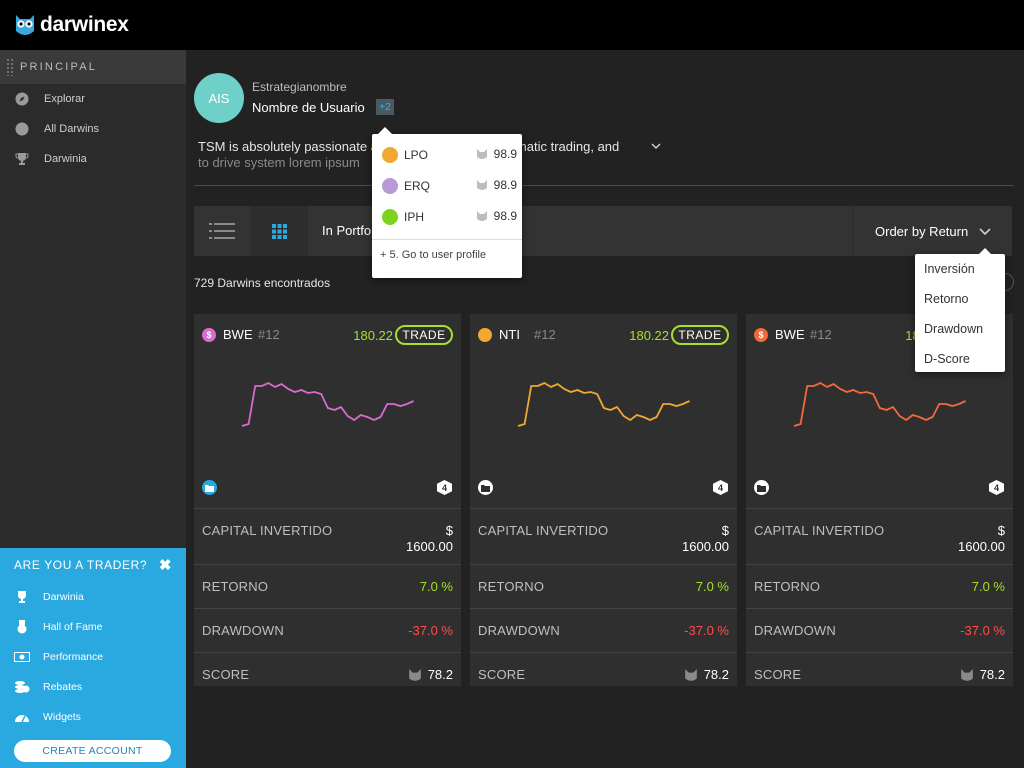 This screenshot has height=768, width=1024. What do you see at coordinates (65, 159) in the screenshot?
I see `sidebar-item-label: Darwinia` at bounding box center [65, 159].